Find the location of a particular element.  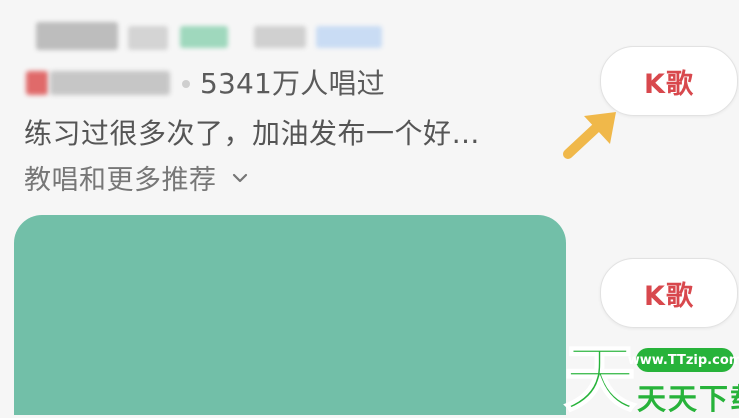

watermark-url: www.TTzip.com is located at coordinates (683, 360).